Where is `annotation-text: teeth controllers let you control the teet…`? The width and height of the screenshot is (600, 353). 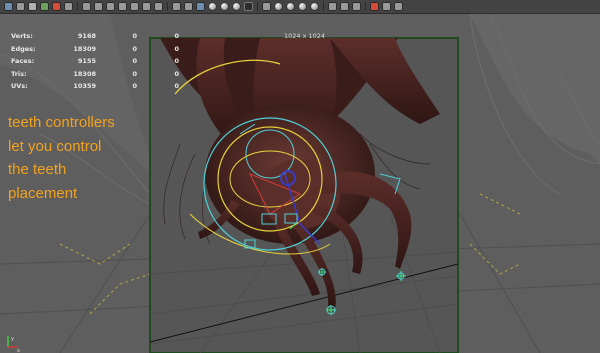 annotation-text: teeth controllers let you control the teet… is located at coordinates (90, 158).